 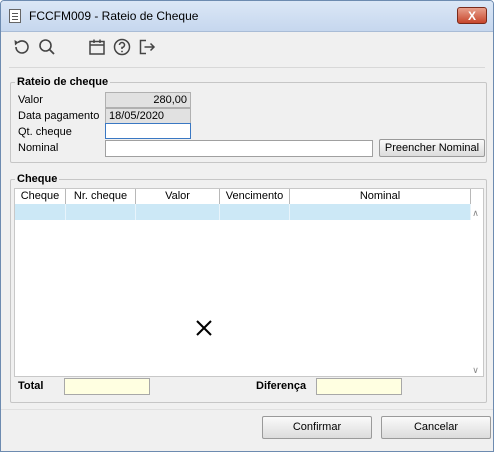 I want to click on cell-nr-cheque, so click(x=101, y=212).